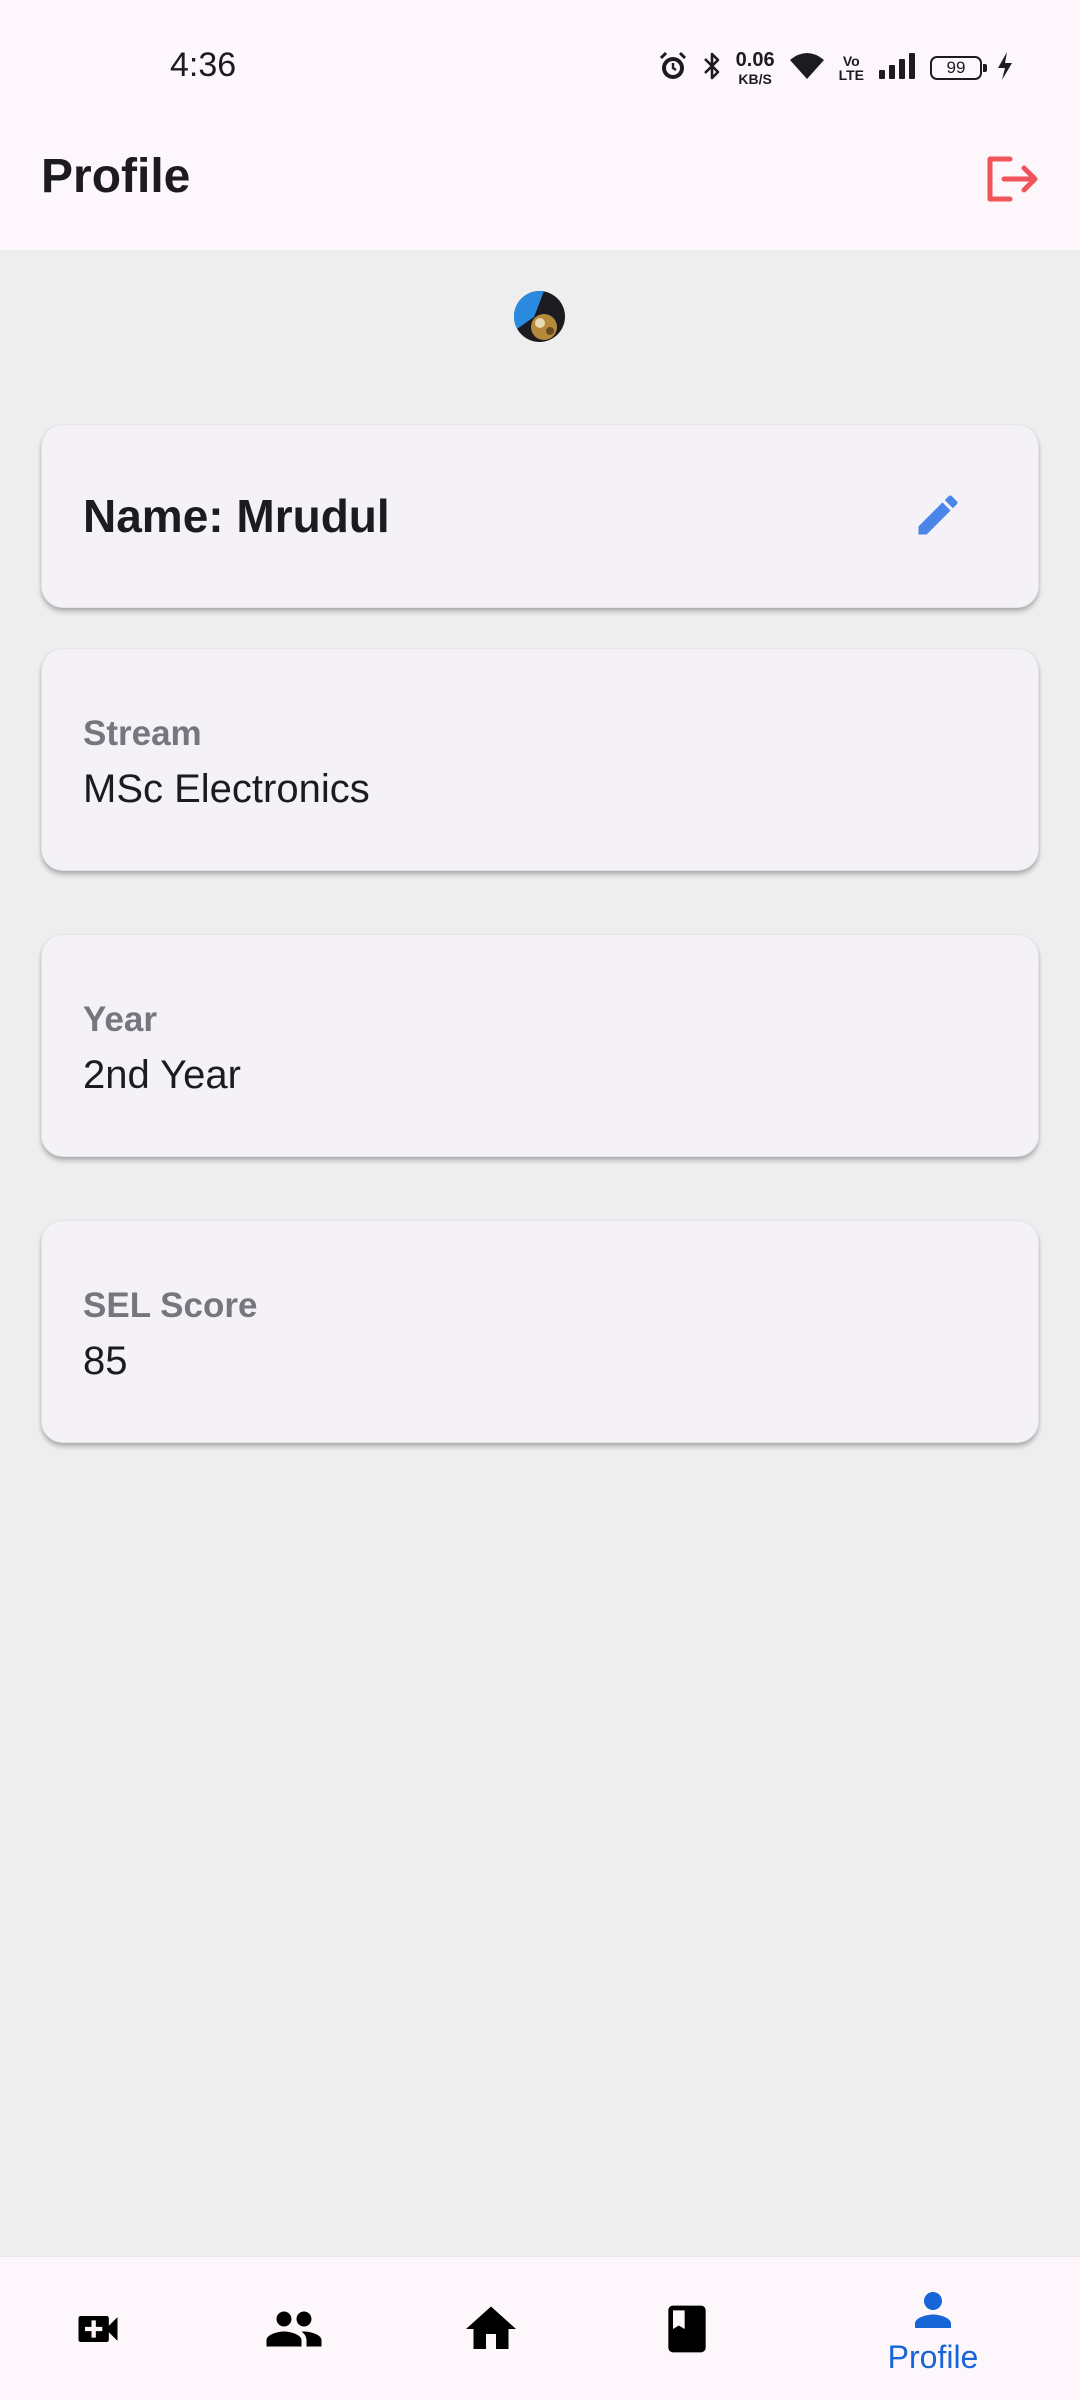 The height and width of the screenshot is (2400, 1080). I want to click on avatar-image, so click(539, 316).